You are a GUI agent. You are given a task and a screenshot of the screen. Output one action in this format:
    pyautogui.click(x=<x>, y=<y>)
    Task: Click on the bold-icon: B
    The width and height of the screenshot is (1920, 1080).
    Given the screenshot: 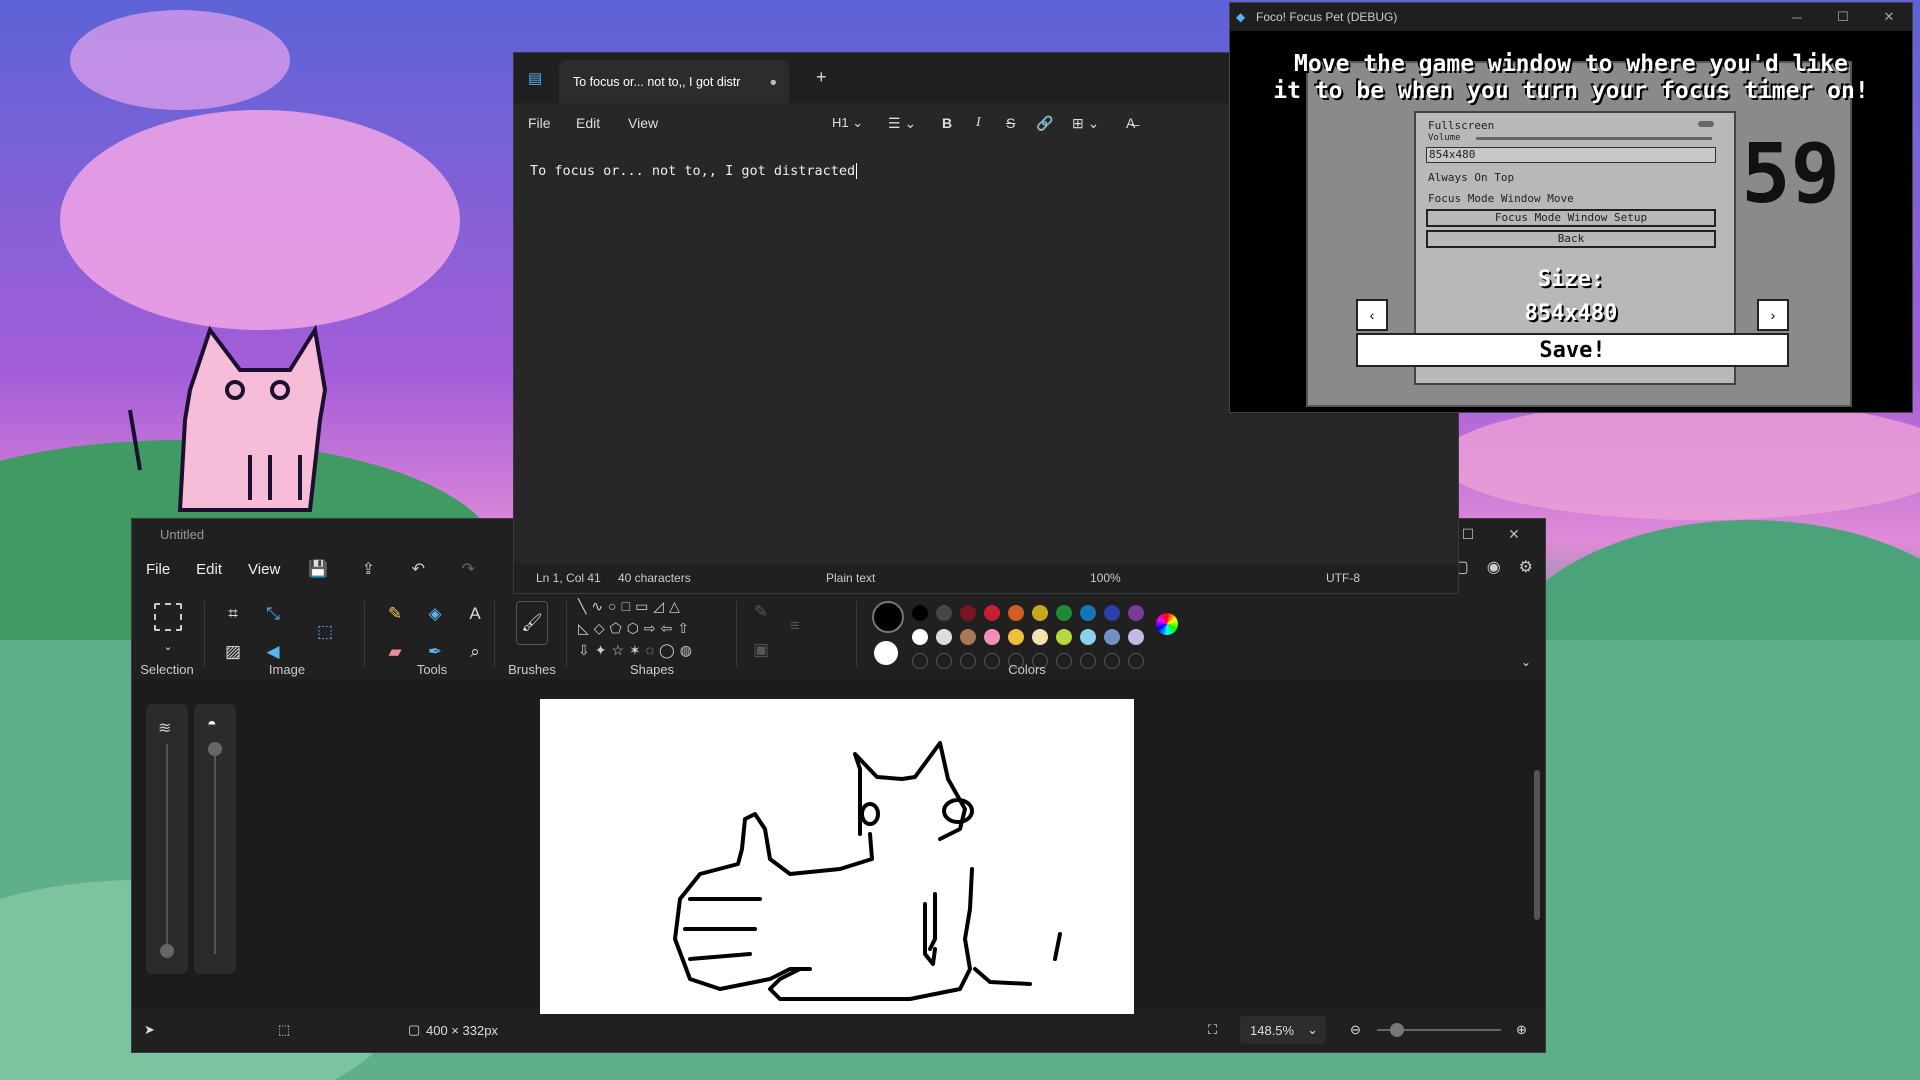 What is the action you would take?
    pyautogui.click(x=947, y=123)
    